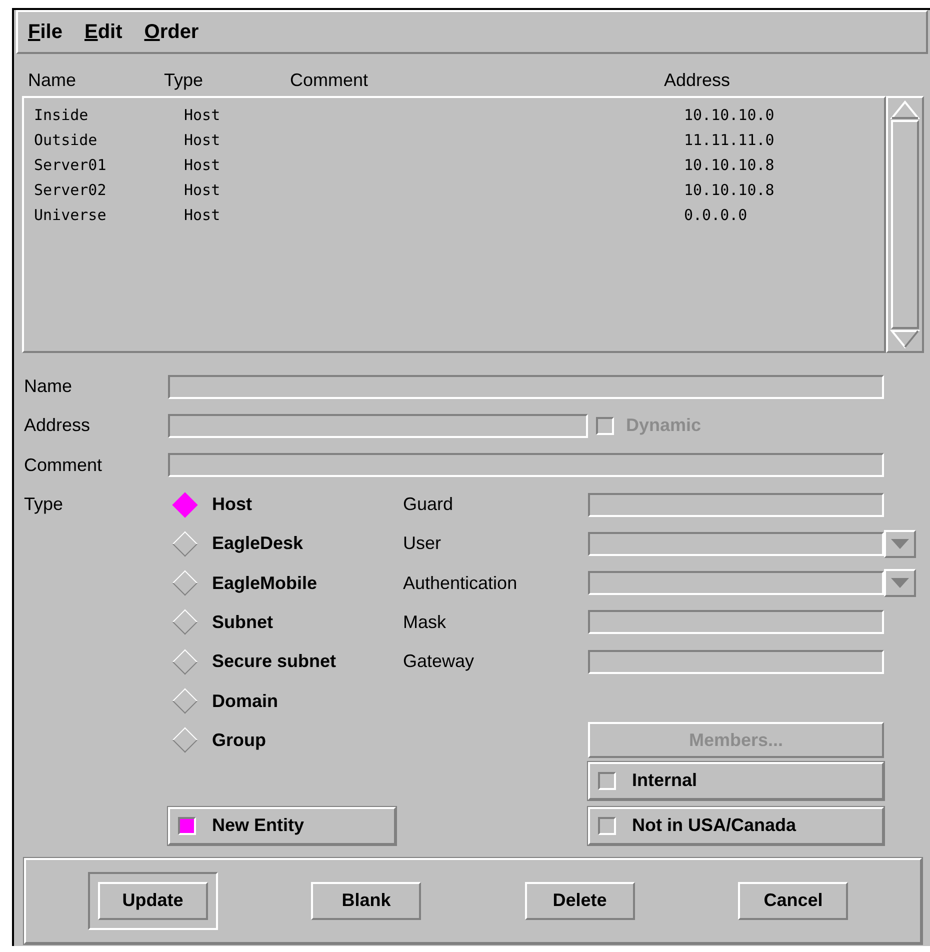  I want to click on field-label: Authentication, so click(460, 583).